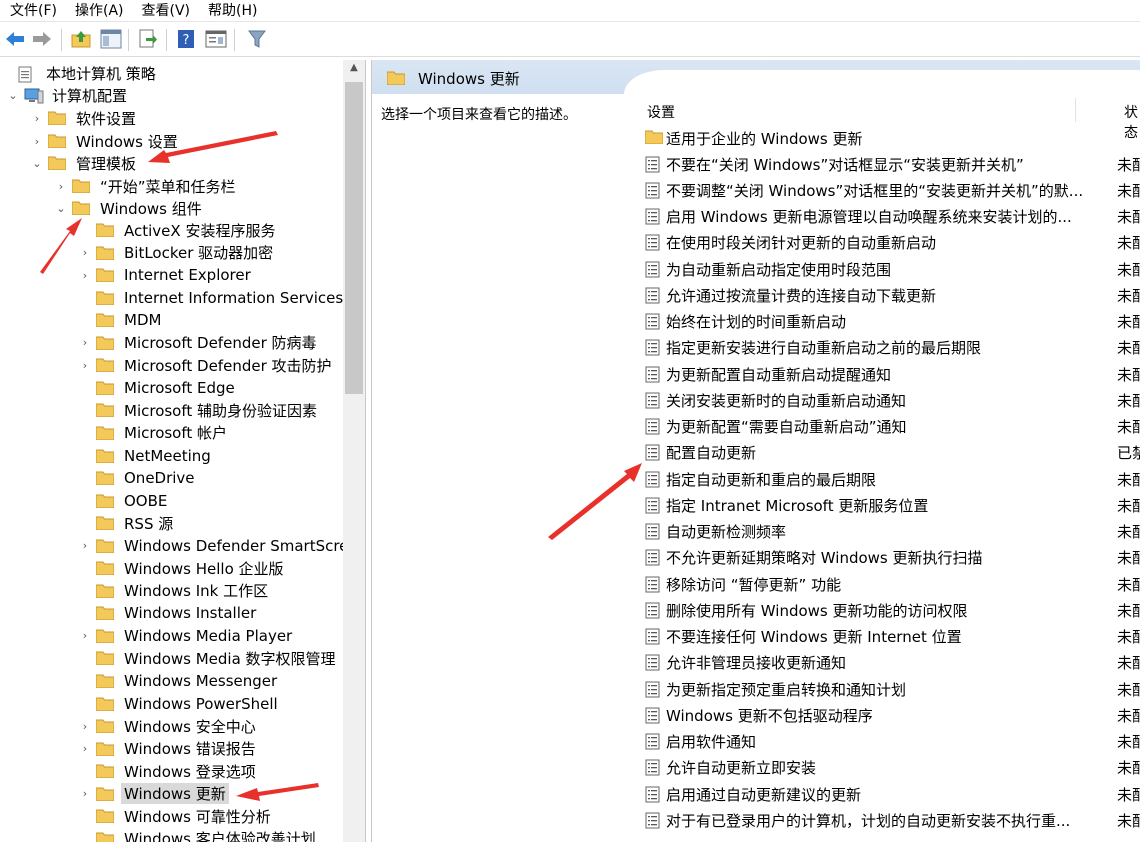 This screenshot has width=1140, height=842. Describe the element at coordinates (79, 73) in the screenshot. I see `tree-root: 本地计算机 策略` at that location.